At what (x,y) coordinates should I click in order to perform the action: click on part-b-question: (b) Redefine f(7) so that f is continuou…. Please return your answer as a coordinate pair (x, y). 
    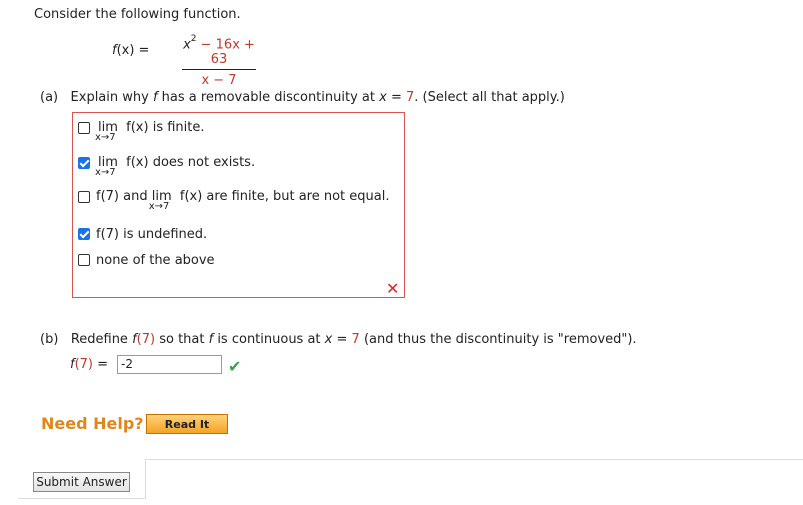
    Looking at the image, I should click on (338, 339).